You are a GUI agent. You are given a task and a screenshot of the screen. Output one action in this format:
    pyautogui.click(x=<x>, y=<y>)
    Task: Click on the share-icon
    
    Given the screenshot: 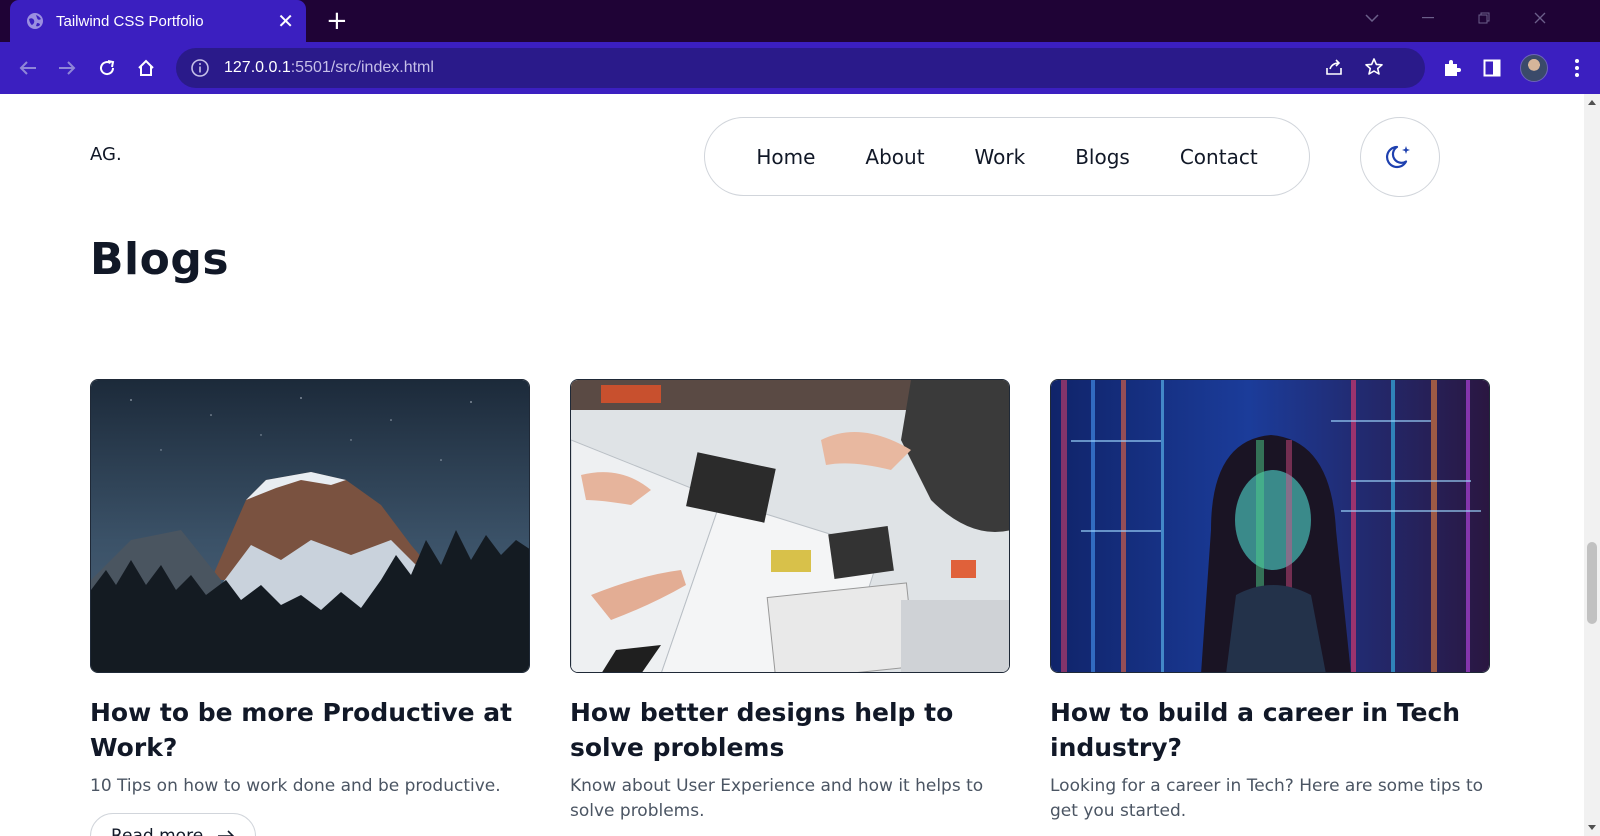 What is the action you would take?
    pyautogui.click(x=1334, y=69)
    